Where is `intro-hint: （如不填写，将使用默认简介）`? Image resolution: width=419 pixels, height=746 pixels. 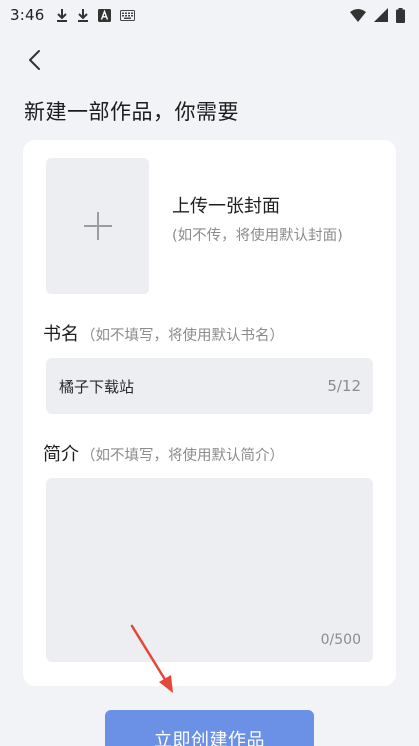 intro-hint: （如不填写，将使用默认简介） is located at coordinates (182, 456).